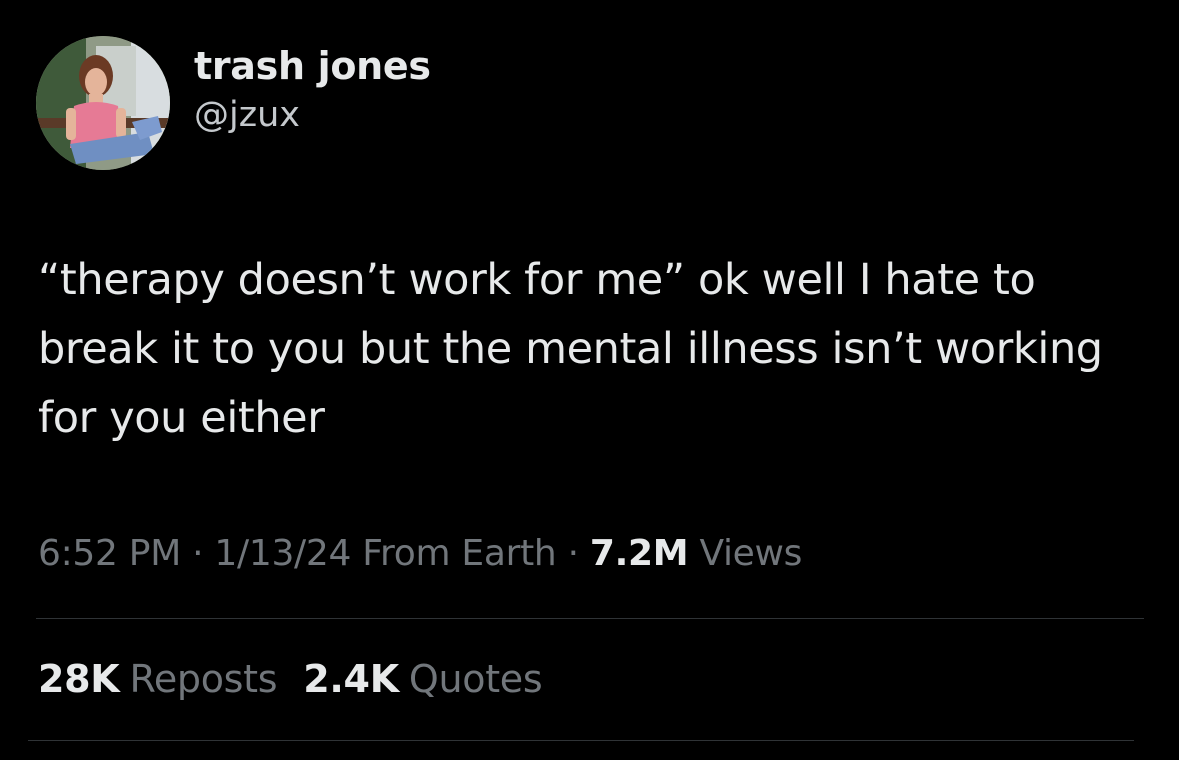 The height and width of the screenshot is (760, 1179). I want to click on user-handle: @jzux, so click(312, 115).